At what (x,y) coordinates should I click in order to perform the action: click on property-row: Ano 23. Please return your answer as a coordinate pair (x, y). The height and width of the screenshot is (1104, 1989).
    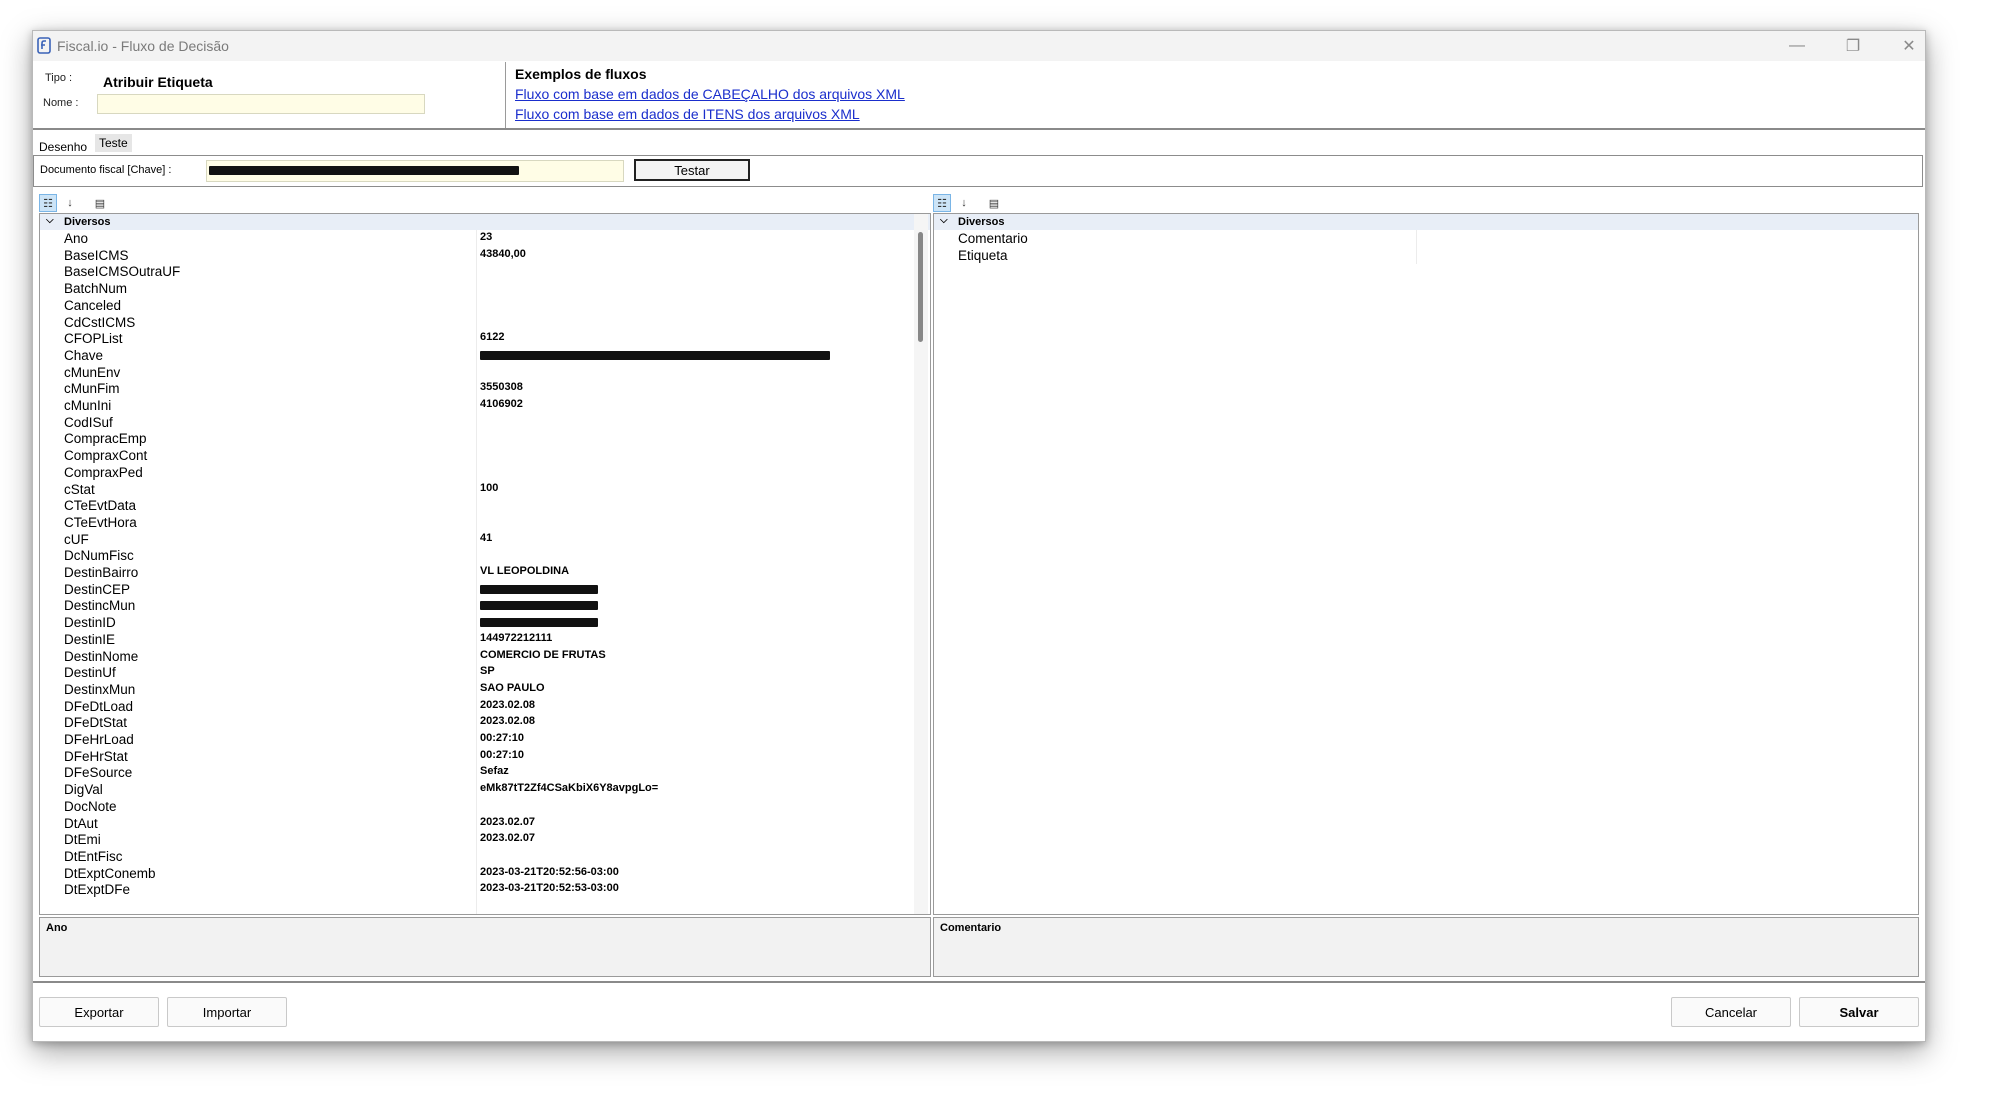
    Looking at the image, I should click on (476, 238).